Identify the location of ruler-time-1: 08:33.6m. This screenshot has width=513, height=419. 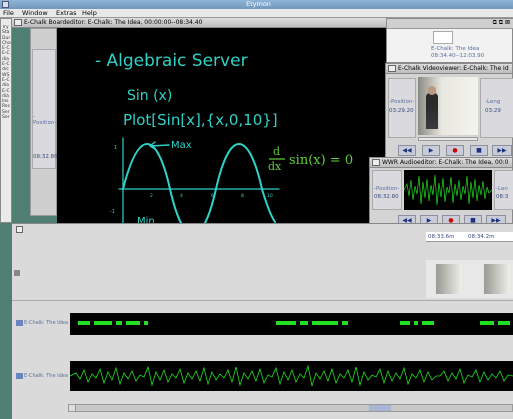
(441, 237).